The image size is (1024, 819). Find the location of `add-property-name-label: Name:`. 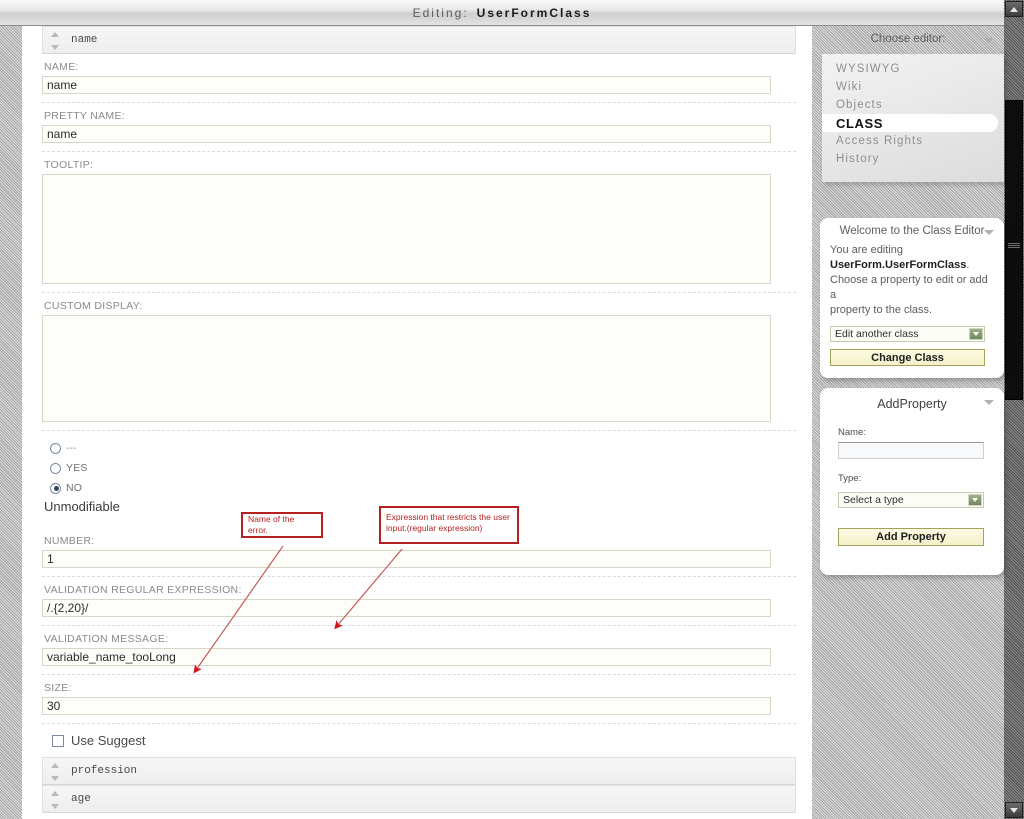

add-property-name-label: Name: is located at coordinates (852, 432).